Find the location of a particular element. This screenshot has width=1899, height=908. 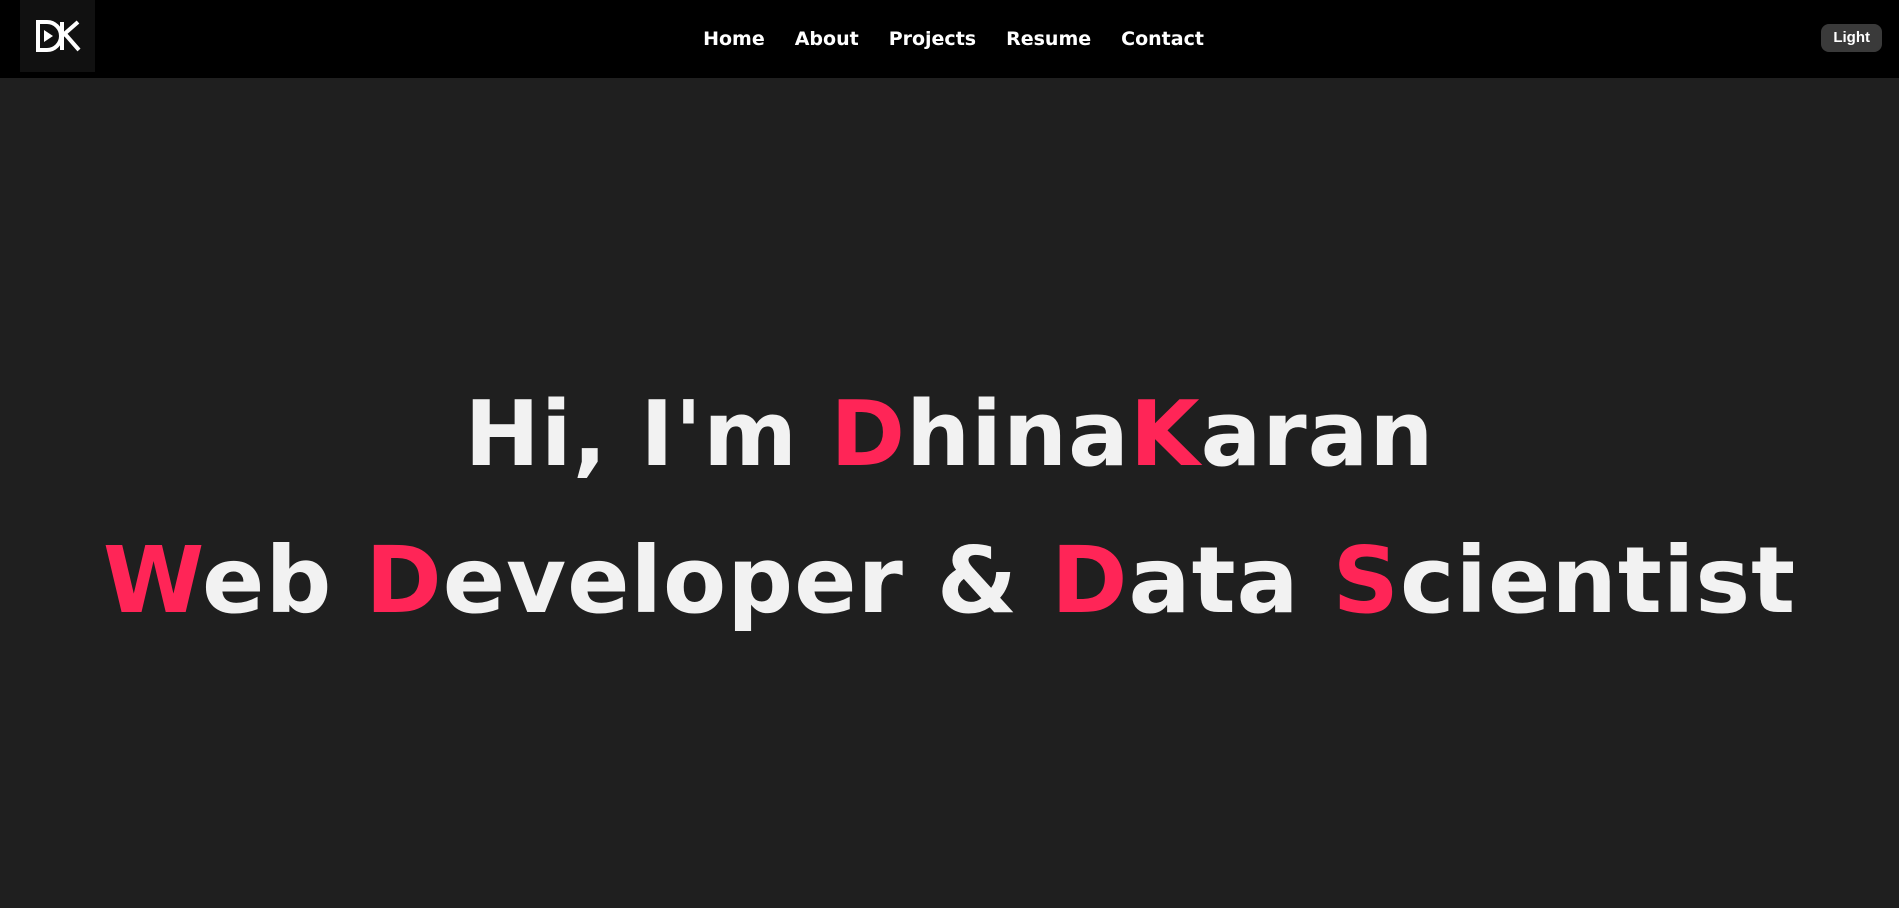

nav-link-about: About is located at coordinates (827, 39).